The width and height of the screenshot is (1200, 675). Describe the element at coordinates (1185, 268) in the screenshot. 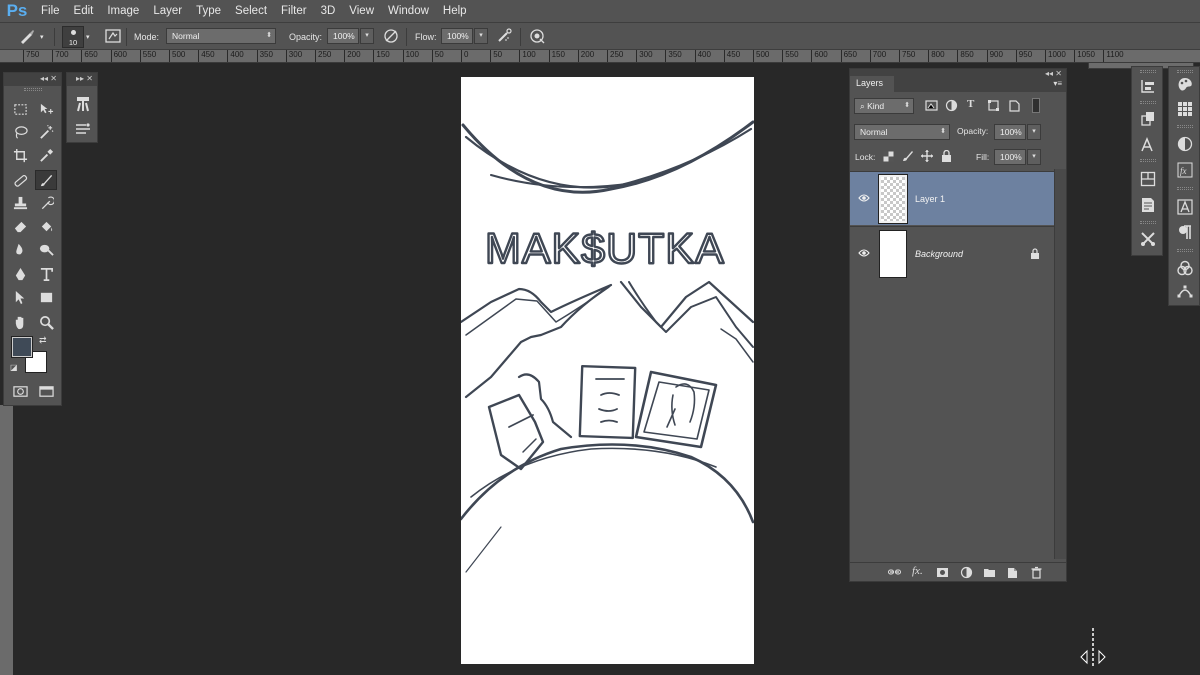

I see `channels-panel-icon` at that location.